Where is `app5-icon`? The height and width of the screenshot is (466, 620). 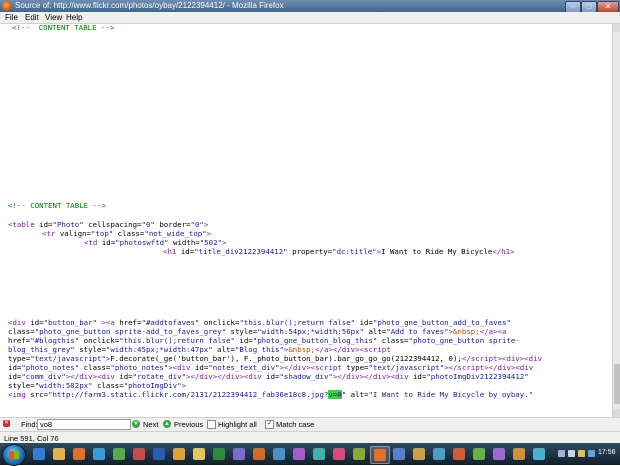 app5-icon is located at coordinates (299, 454).